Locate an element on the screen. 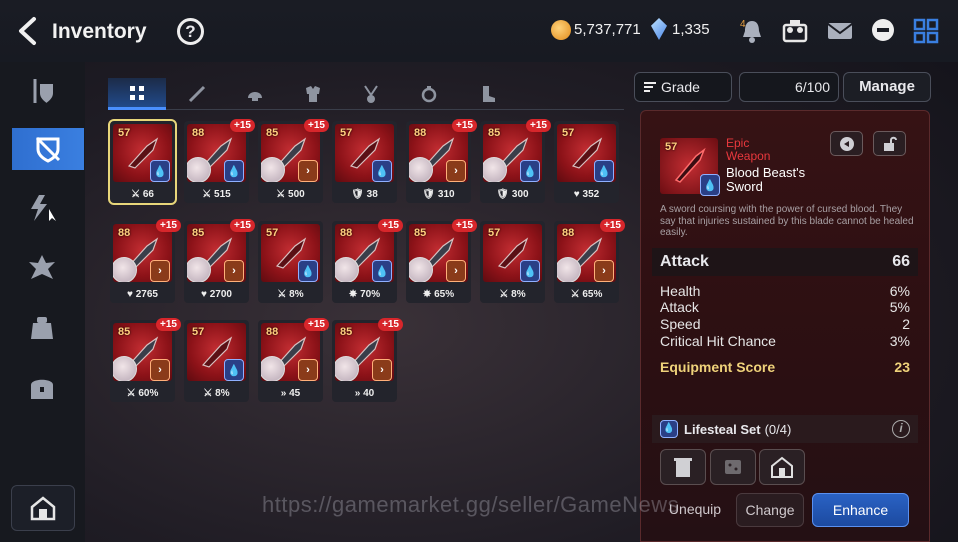 The width and height of the screenshot is (958, 542). unlock-icon is located at coordinates (890, 143).